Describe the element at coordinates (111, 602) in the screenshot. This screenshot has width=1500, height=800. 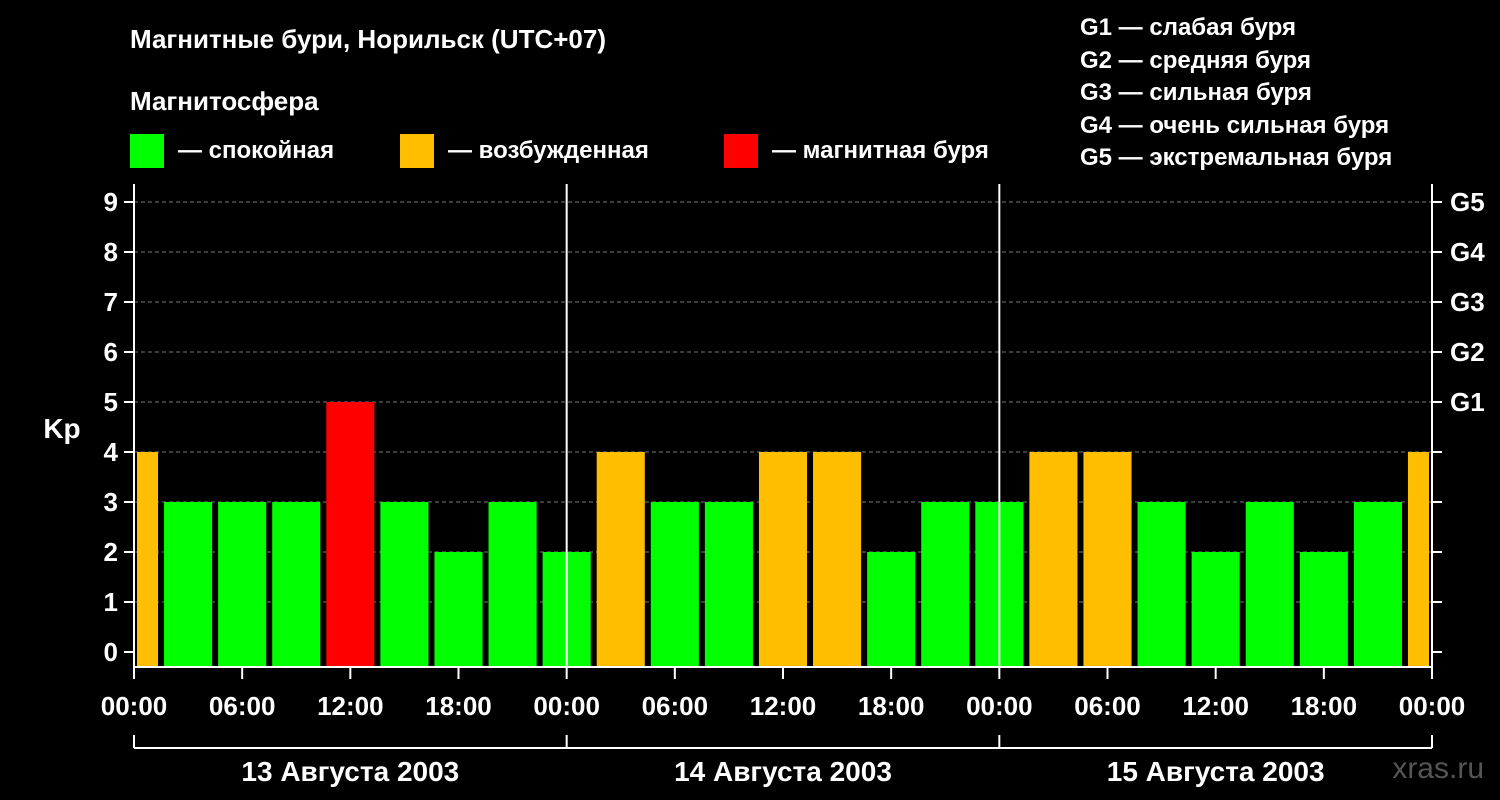
I see `y-tick-label: 1` at that location.